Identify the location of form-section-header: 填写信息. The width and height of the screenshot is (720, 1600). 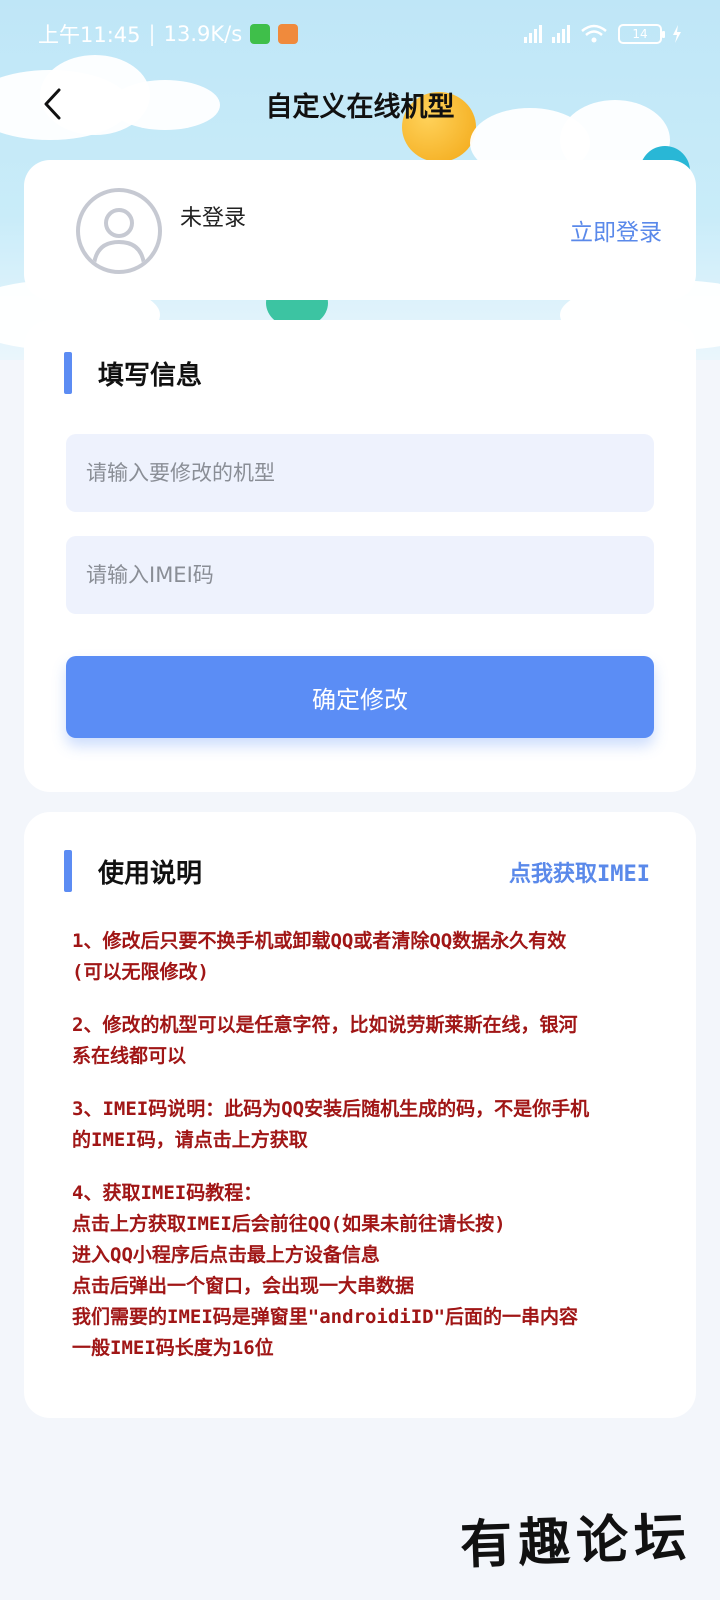
(133, 373).